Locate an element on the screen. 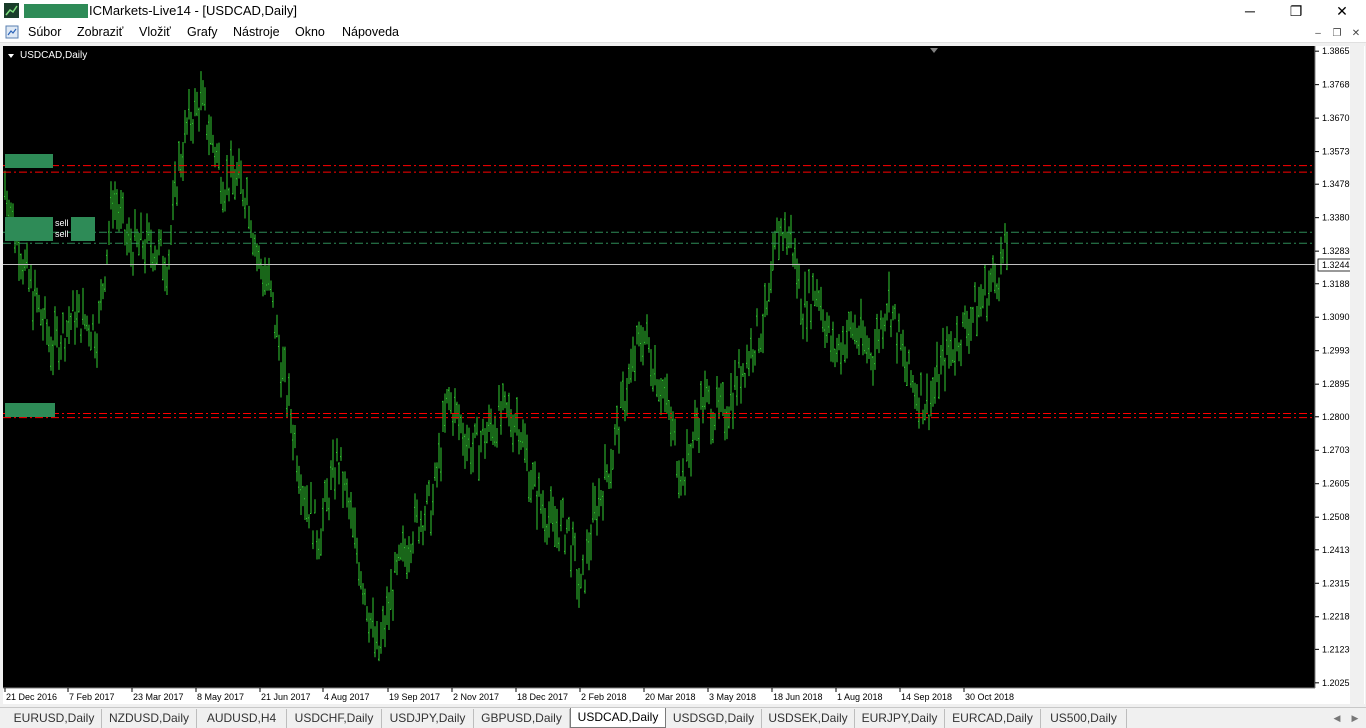  menu-help: Nápoveda is located at coordinates (370, 32).